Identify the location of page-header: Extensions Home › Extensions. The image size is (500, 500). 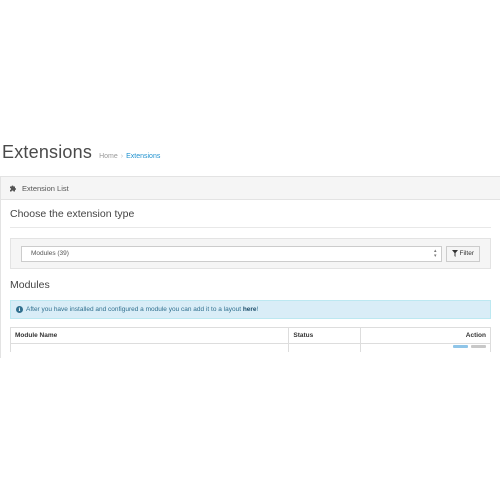
(250, 153).